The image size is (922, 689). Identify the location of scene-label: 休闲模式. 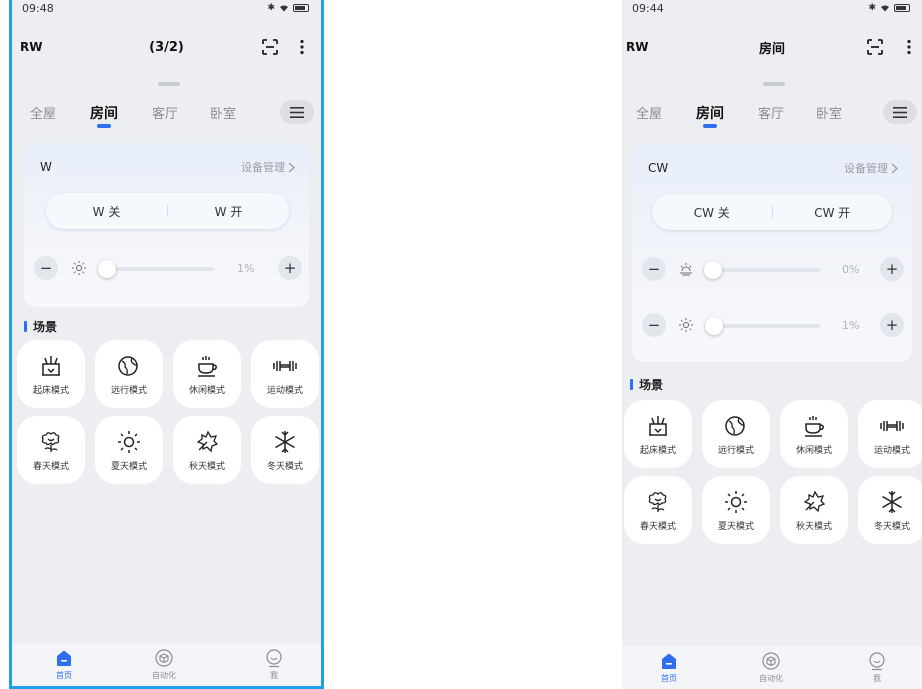
(206, 390).